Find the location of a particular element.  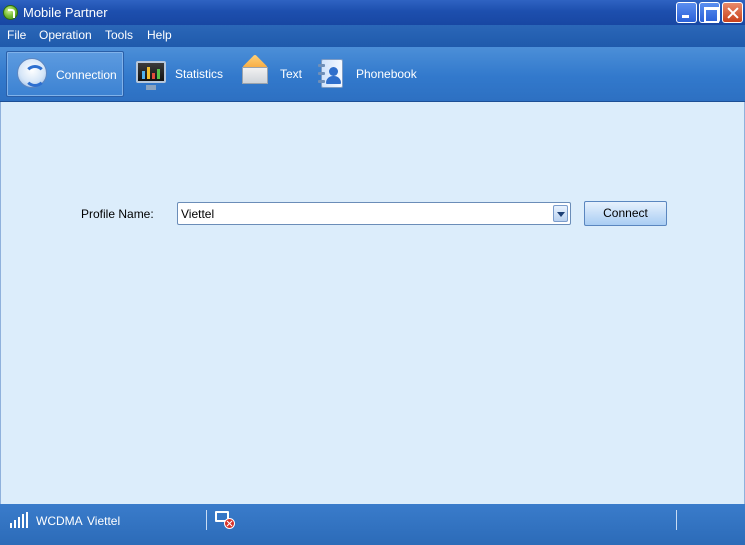

minimize-button is located at coordinates (686, 12).